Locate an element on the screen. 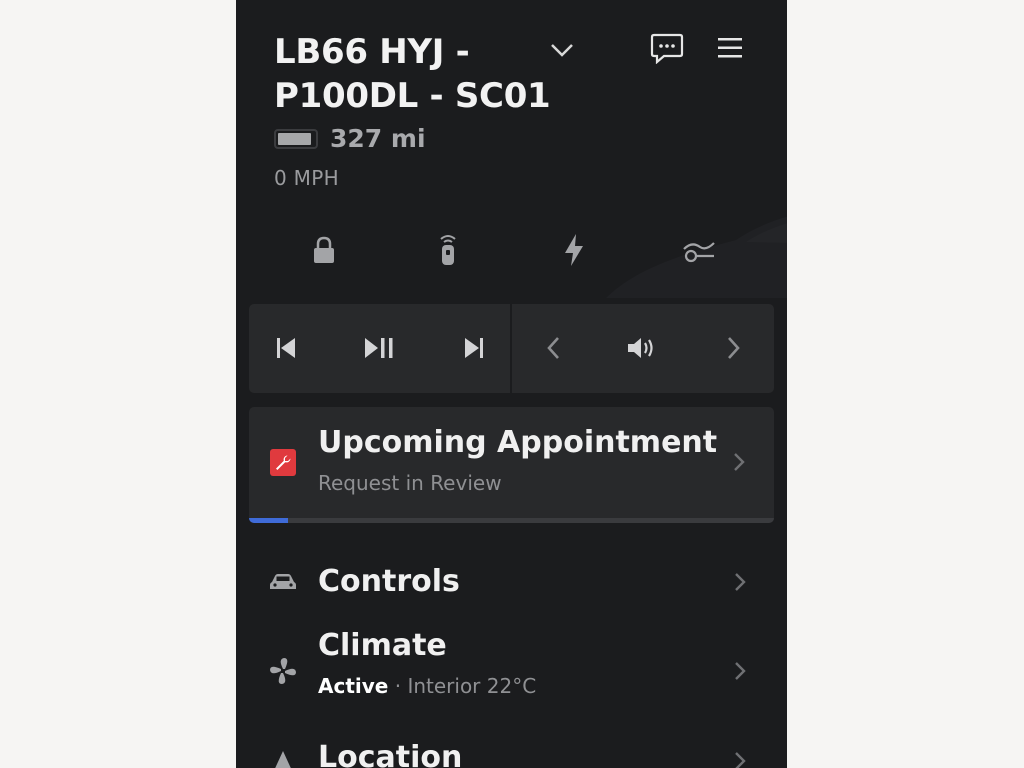  volume-up-button is located at coordinates (733, 348).